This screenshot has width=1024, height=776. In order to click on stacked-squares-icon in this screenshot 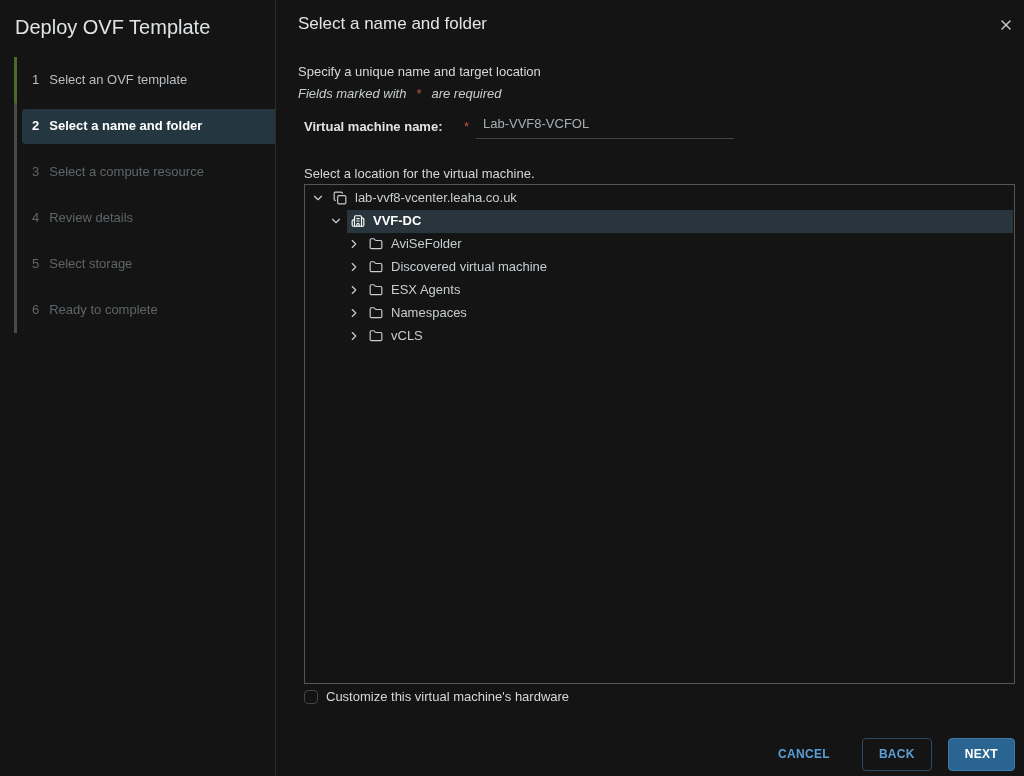, I will do `click(340, 198)`.